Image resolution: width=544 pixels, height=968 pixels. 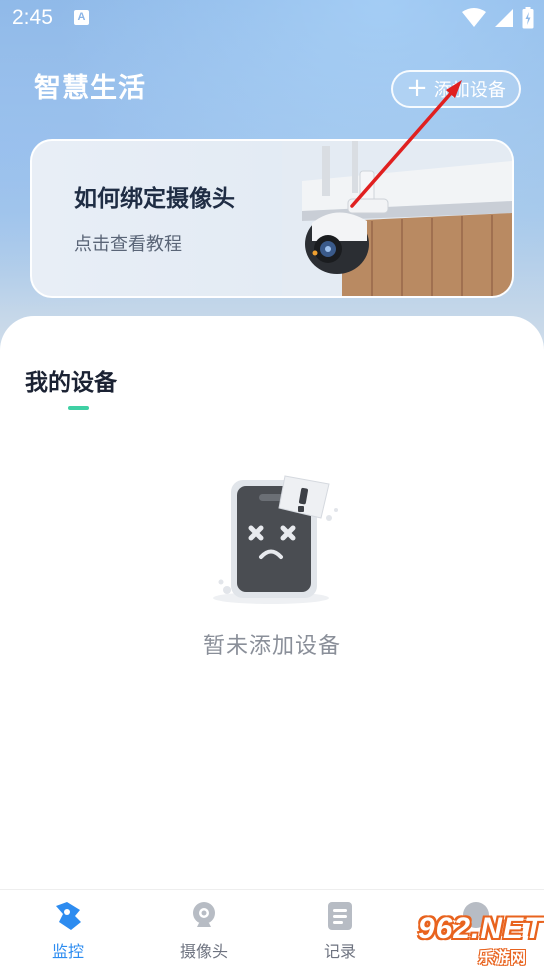 I want to click on nav-item-monitor: 监控, so click(x=68, y=929).